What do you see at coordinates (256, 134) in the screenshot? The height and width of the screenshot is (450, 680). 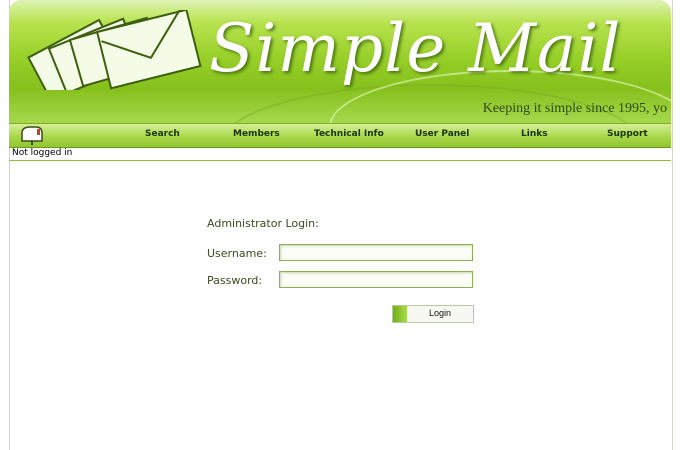 I see `nav-item-members: Members` at bounding box center [256, 134].